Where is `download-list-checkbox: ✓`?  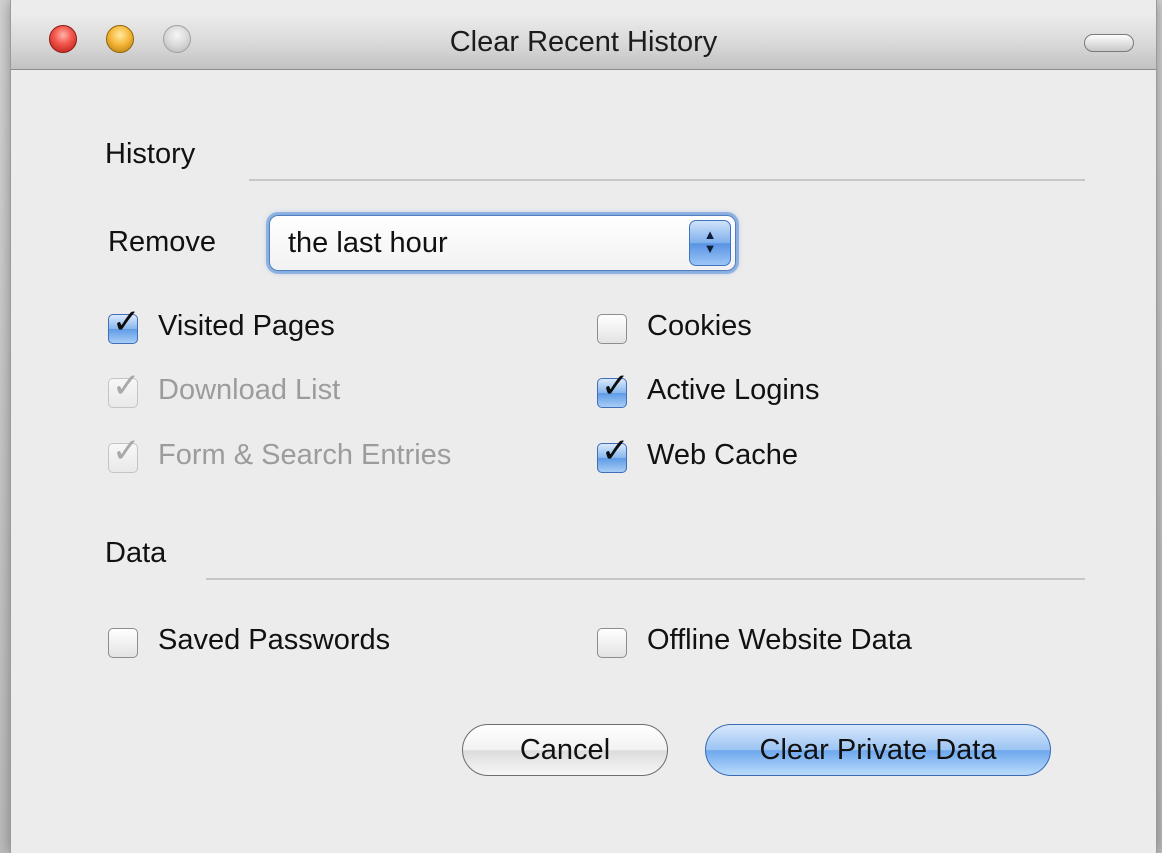
download-list-checkbox: ✓ is located at coordinates (124, 388).